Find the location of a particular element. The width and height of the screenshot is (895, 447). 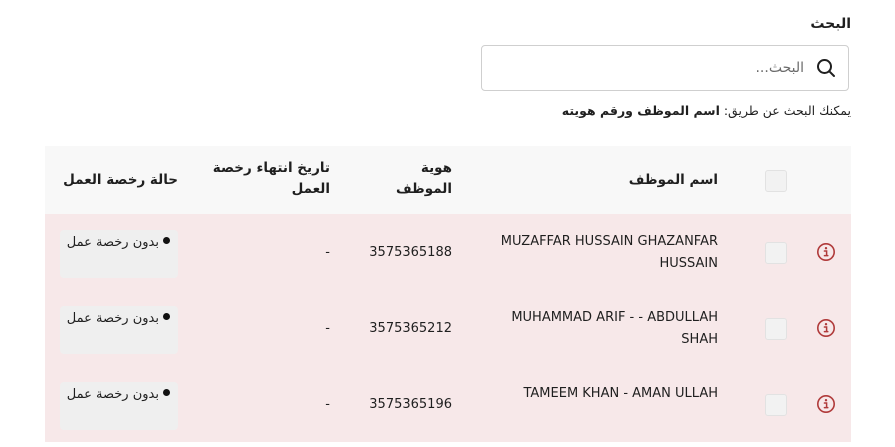

employee-id: 3575365196 is located at coordinates (410, 404).